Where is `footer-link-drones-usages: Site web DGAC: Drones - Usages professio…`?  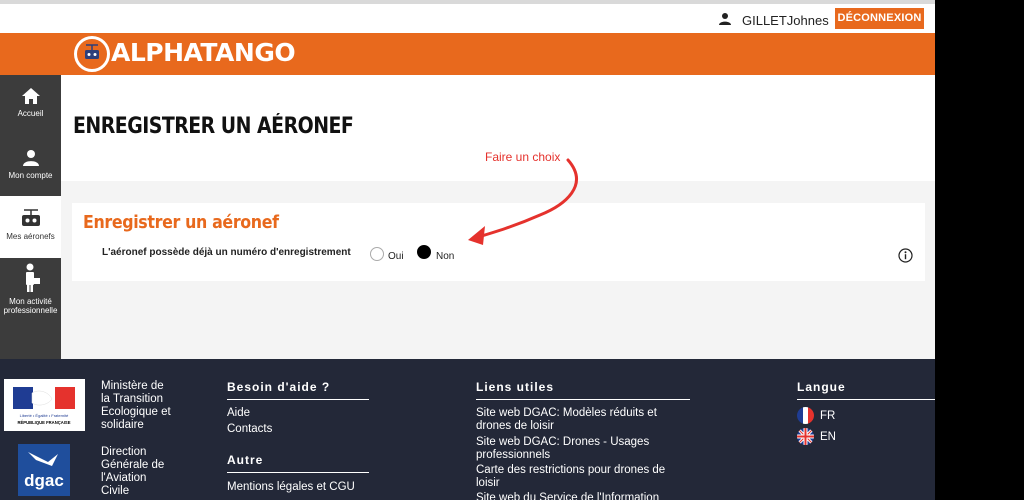
footer-link-drones-usages: Site web DGAC: Drones - Usages professio… is located at coordinates (562, 449).